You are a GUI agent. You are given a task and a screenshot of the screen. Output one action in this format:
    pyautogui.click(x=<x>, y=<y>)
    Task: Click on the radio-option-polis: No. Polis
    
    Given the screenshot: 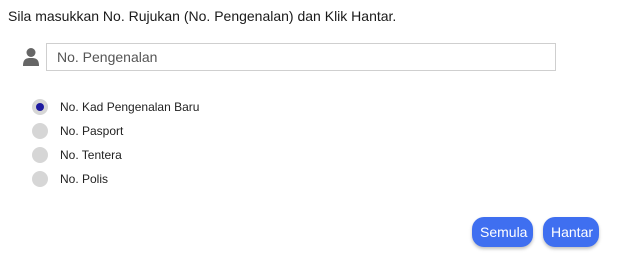 What is the action you would take?
    pyautogui.click(x=115, y=179)
    